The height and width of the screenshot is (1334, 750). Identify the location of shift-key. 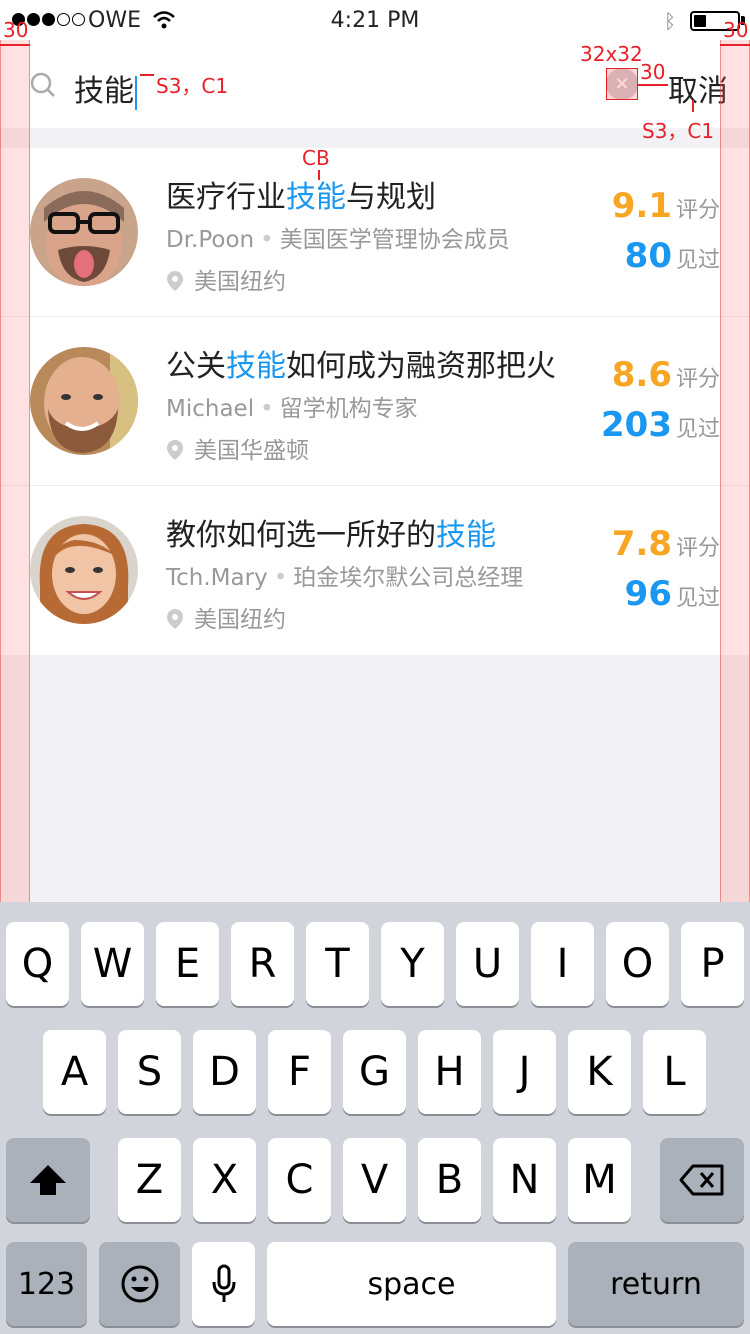
(48, 1180).